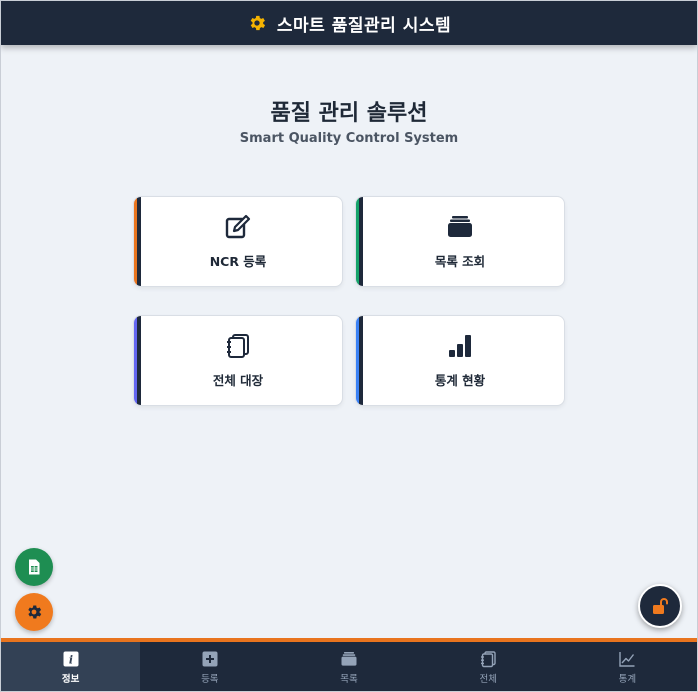 The width and height of the screenshot is (698, 692). I want to click on card-label: 전체 대장, so click(238, 380).